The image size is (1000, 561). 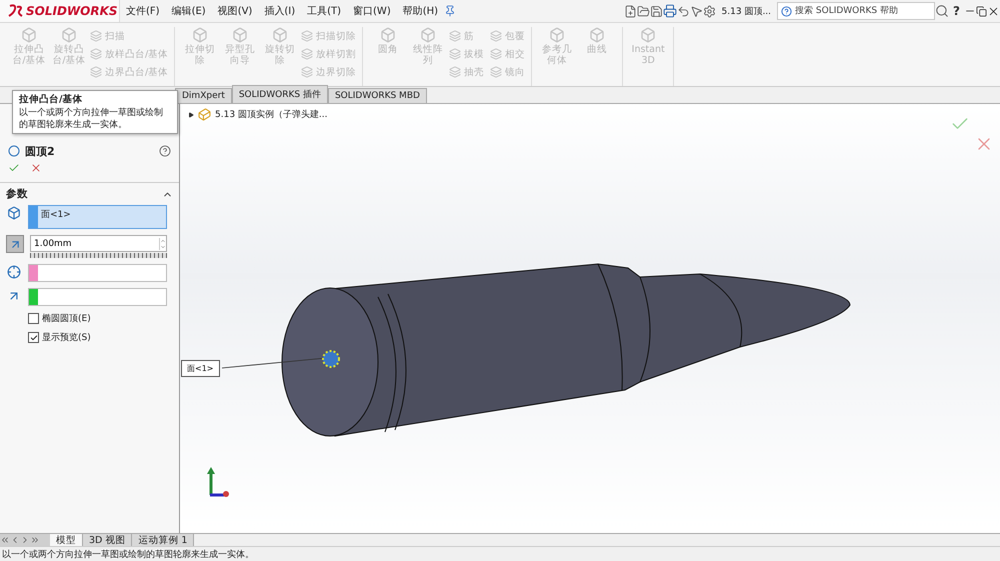 I want to click on cube-icon, so click(x=14, y=213).